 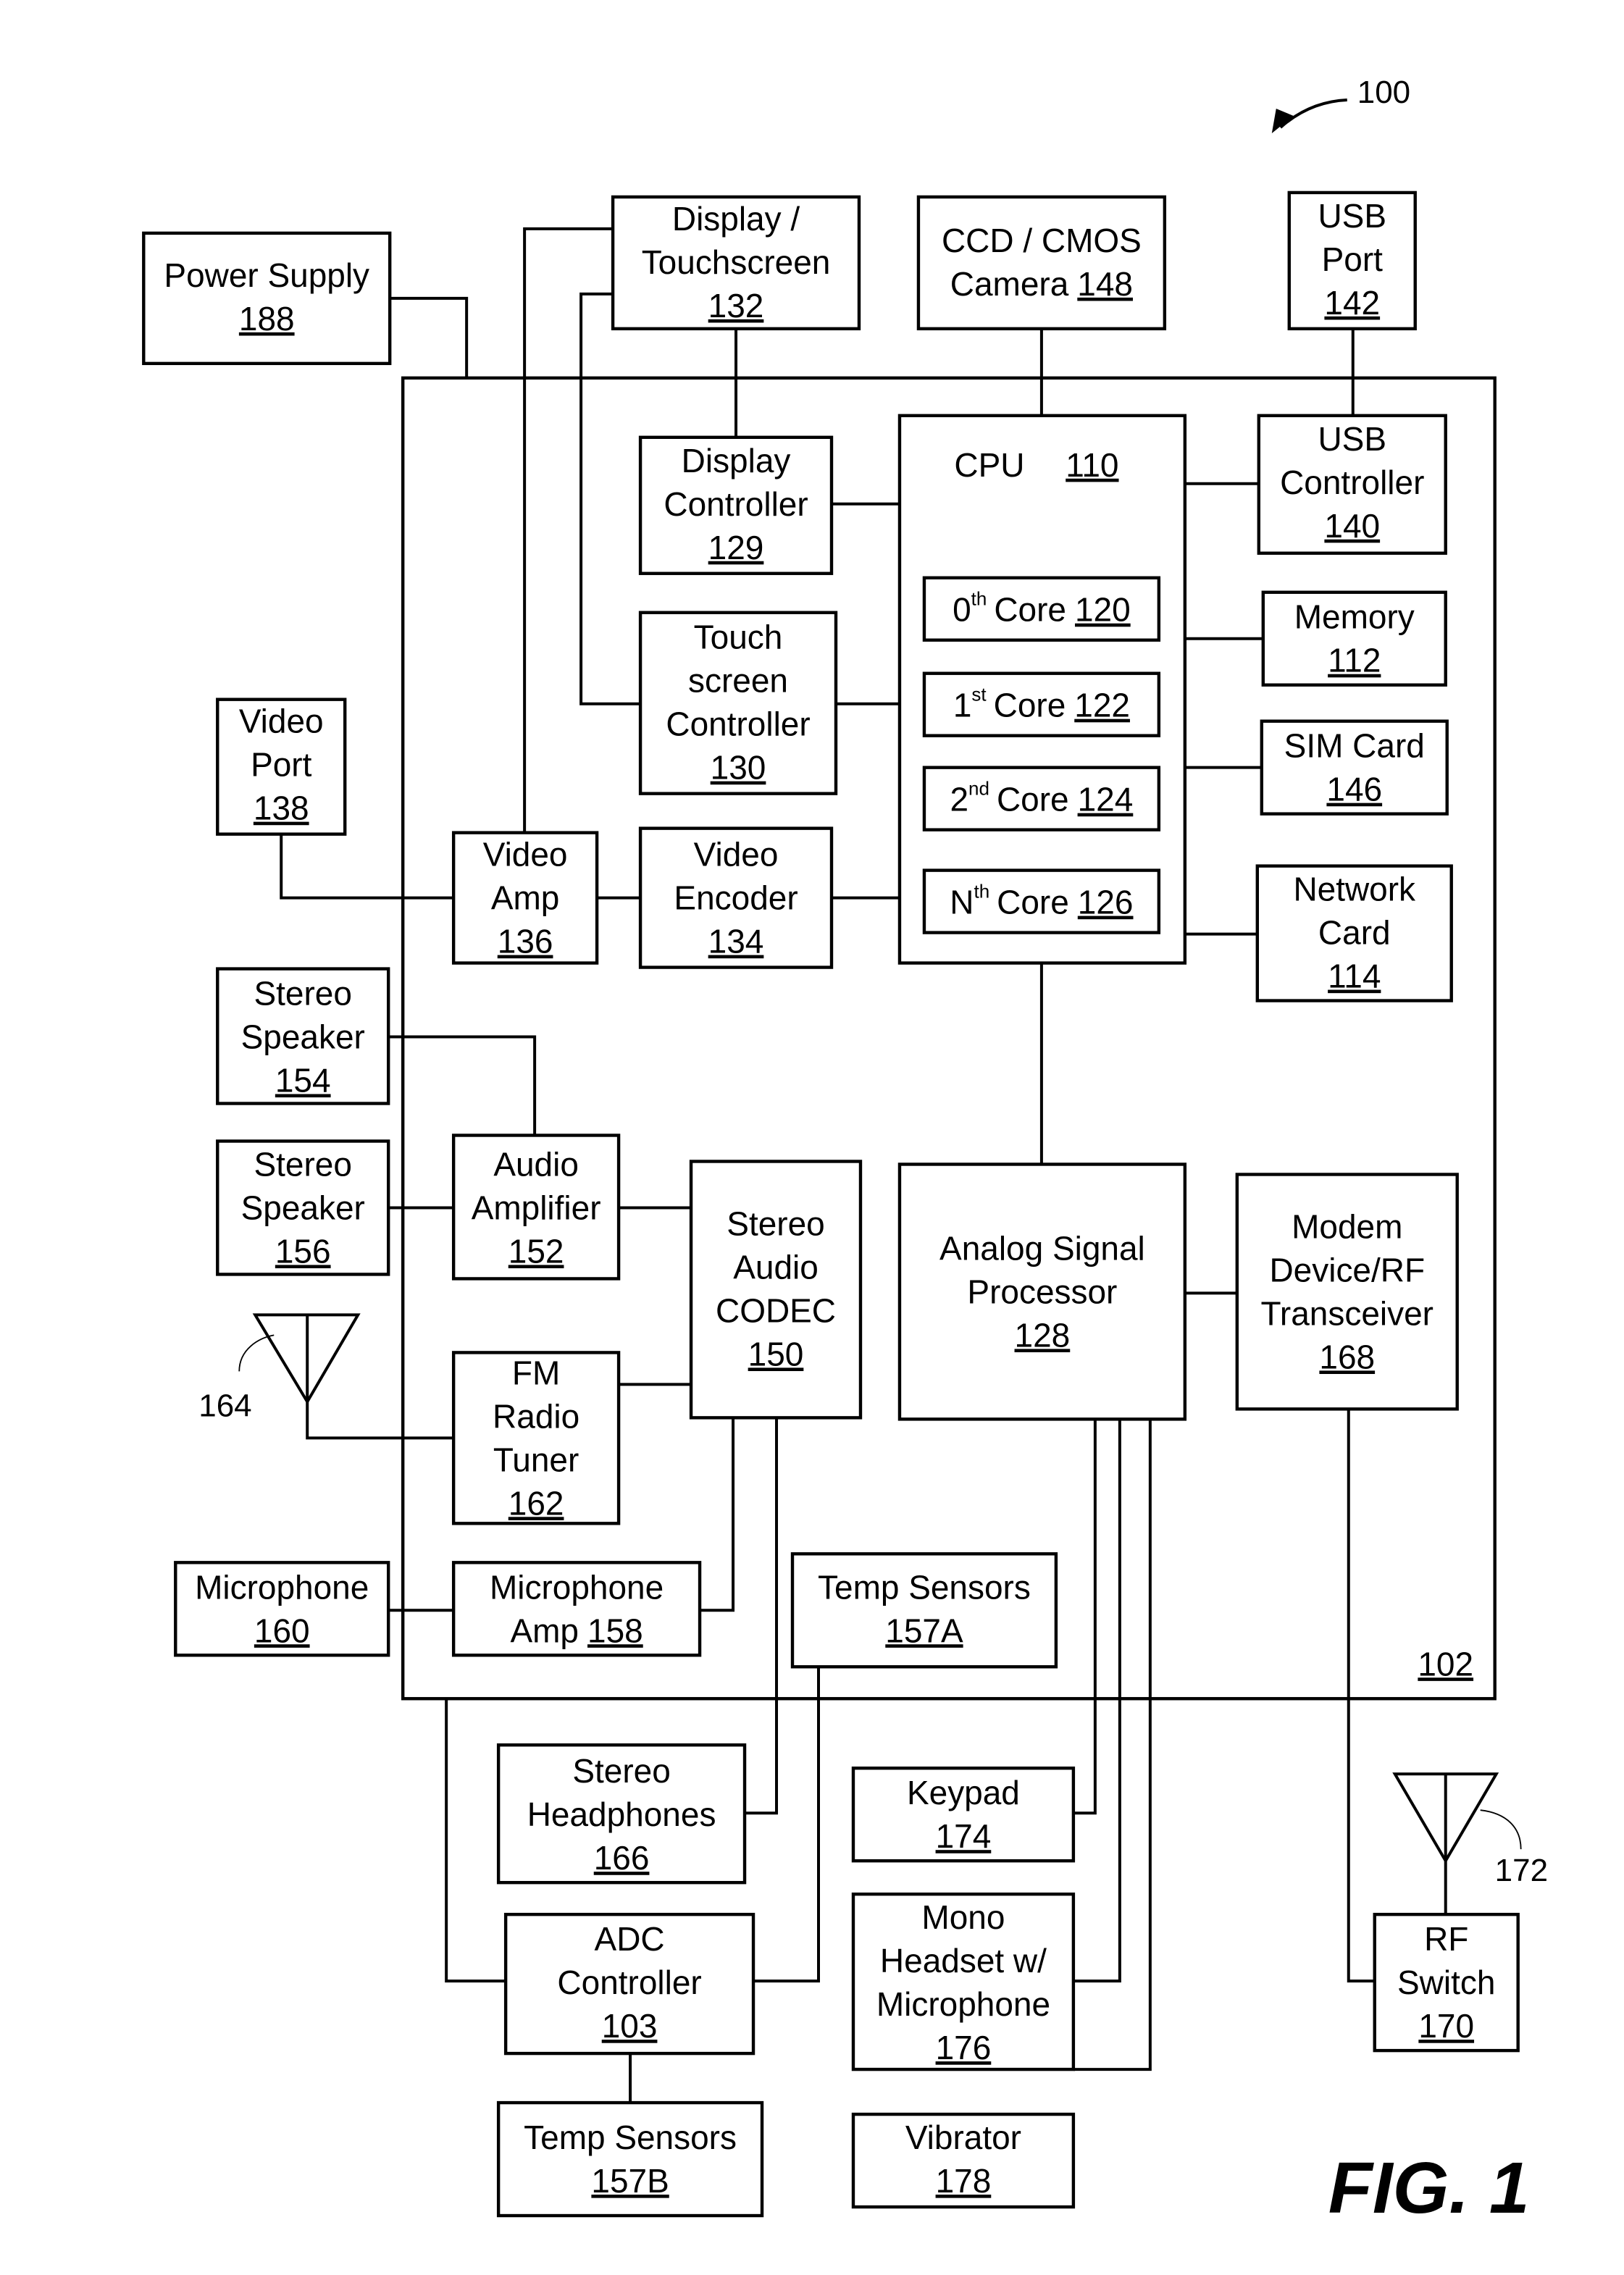 What do you see at coordinates (736, 460) in the screenshot?
I see `display-controller-label-0: Display` at bounding box center [736, 460].